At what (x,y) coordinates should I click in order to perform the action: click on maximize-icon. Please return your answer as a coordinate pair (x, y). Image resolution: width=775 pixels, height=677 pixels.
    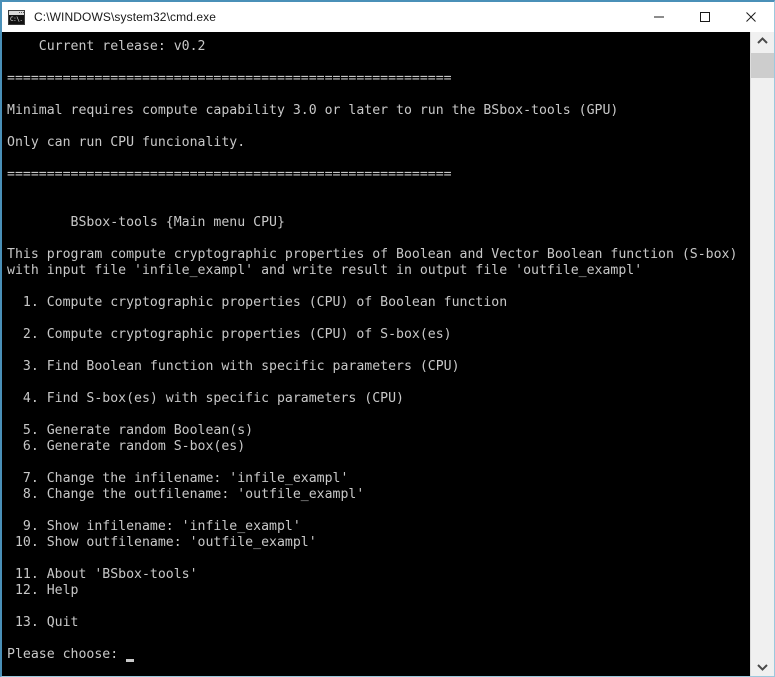
    Looking at the image, I should click on (705, 17).